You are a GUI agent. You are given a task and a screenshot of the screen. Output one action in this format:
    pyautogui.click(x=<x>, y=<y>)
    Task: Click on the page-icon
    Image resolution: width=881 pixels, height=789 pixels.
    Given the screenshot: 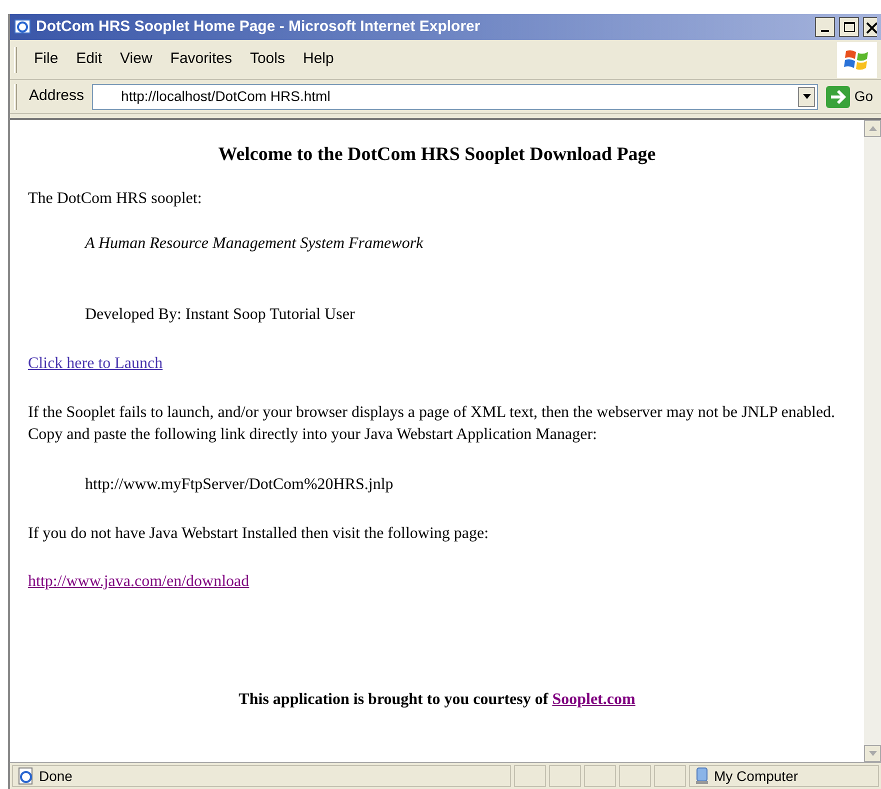 What is the action you would take?
    pyautogui.click(x=26, y=776)
    